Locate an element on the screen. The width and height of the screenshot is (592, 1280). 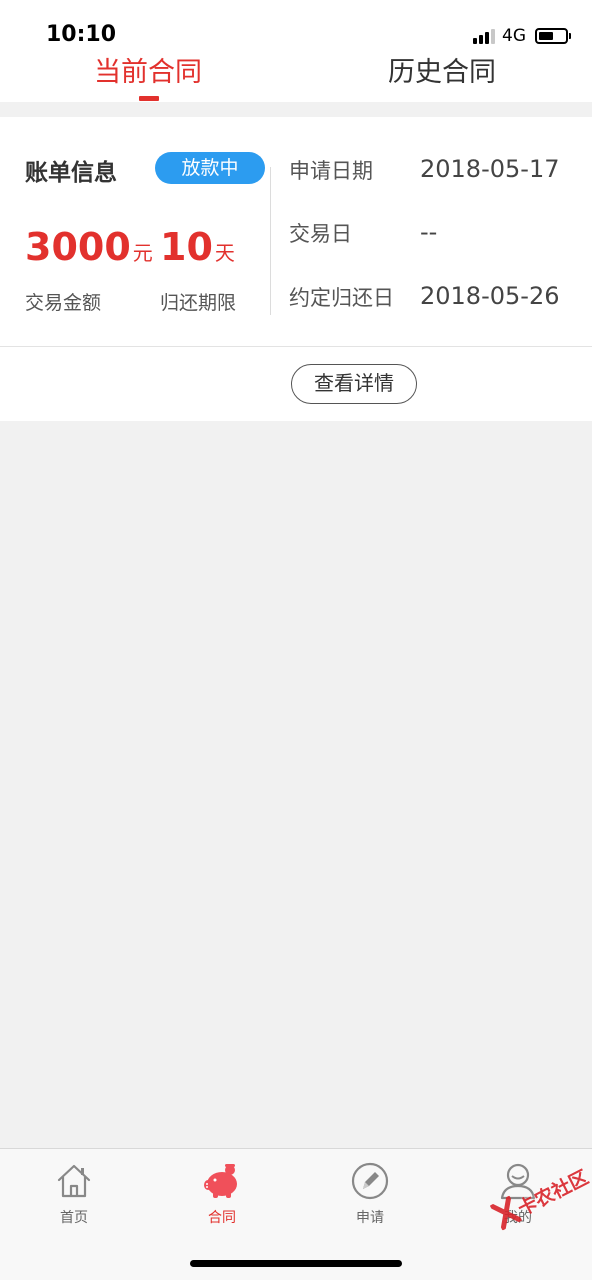
nav-label-me: 我的 is located at coordinates (518, 1218).